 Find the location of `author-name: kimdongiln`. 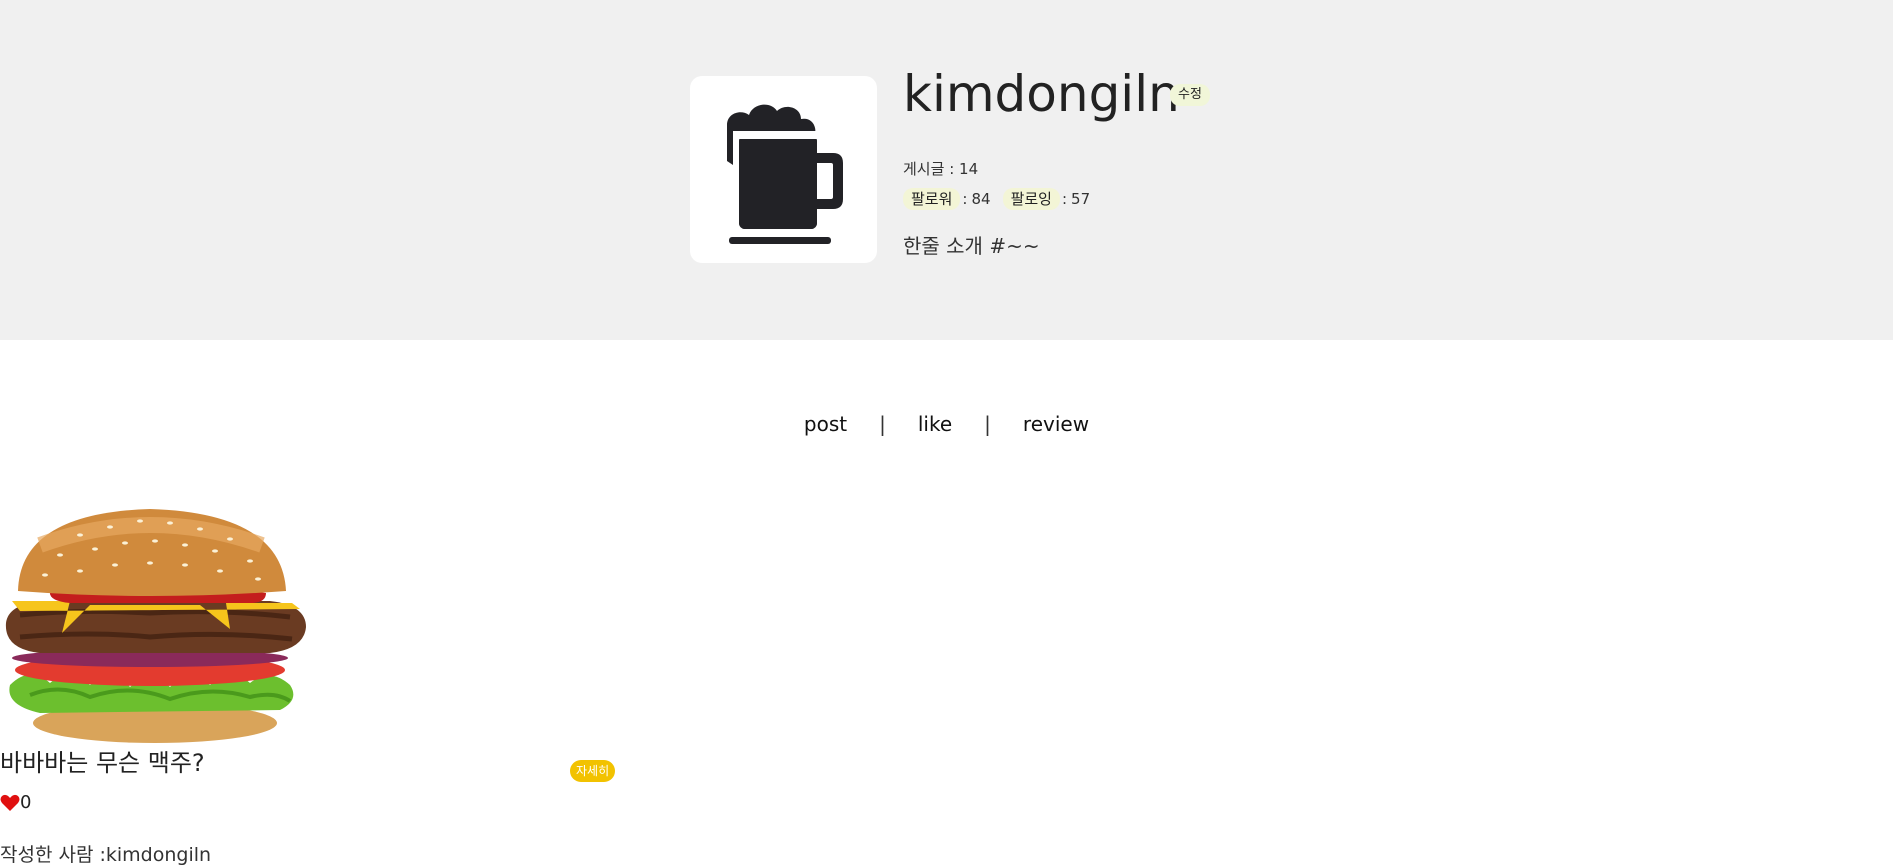

author-name: kimdongiln is located at coordinates (158, 855).